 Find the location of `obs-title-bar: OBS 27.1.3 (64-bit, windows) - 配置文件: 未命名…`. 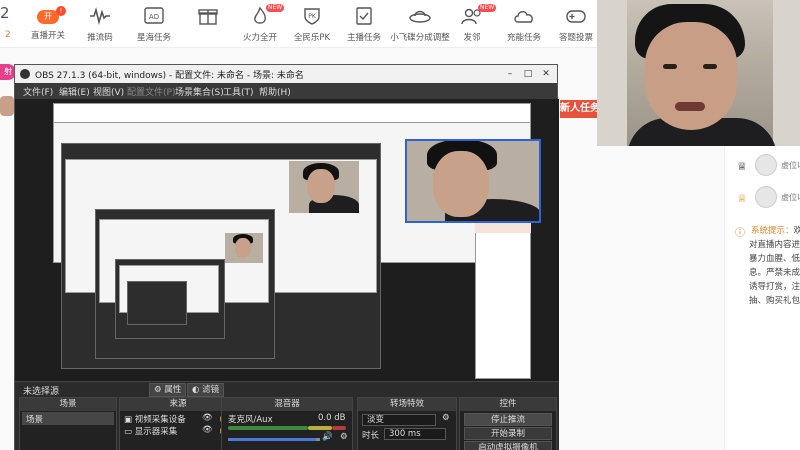

obs-title-bar: OBS 27.1.3 (64-bit, windows) - 配置文件: 未命名… is located at coordinates (286, 74).